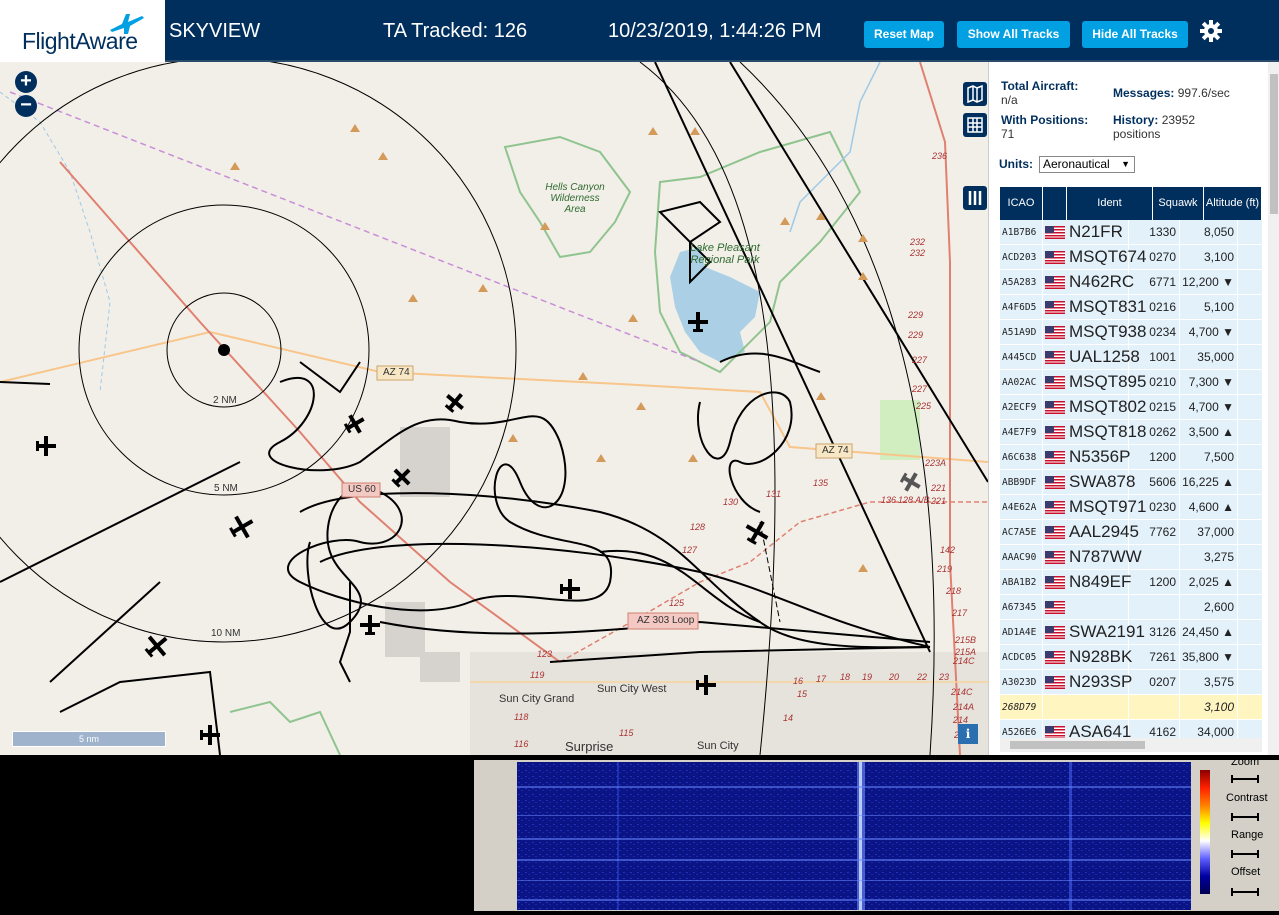 The width and height of the screenshot is (1279, 915). What do you see at coordinates (1154, 232) in the screenshot?
I see `cell-squawk: 1330` at bounding box center [1154, 232].